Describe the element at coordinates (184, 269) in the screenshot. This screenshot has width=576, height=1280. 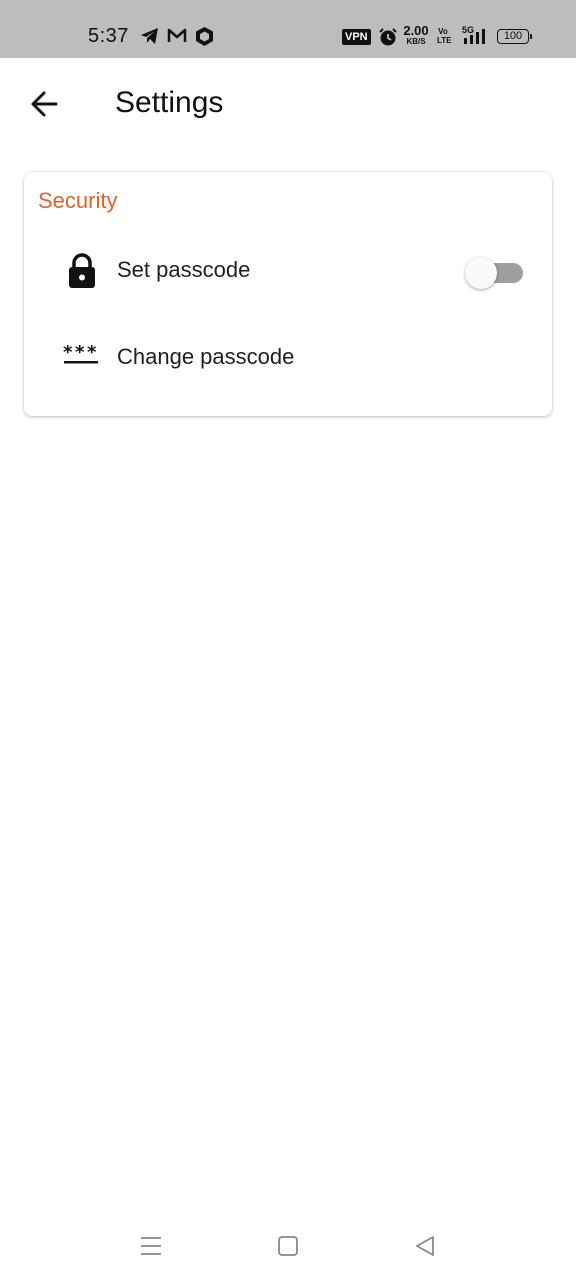
I see `set-passcode-label: Set passcode` at that location.